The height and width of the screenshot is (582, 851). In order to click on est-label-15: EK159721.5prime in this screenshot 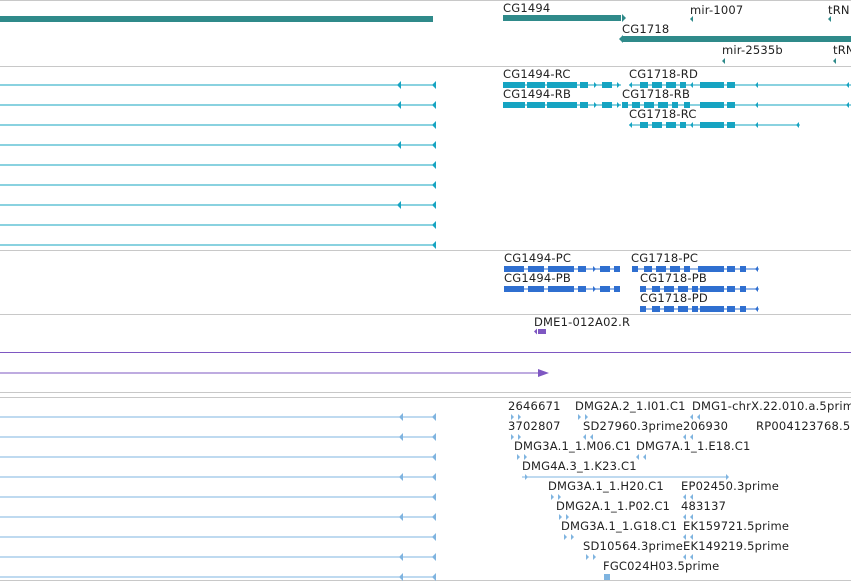, I will do `click(736, 526)`.